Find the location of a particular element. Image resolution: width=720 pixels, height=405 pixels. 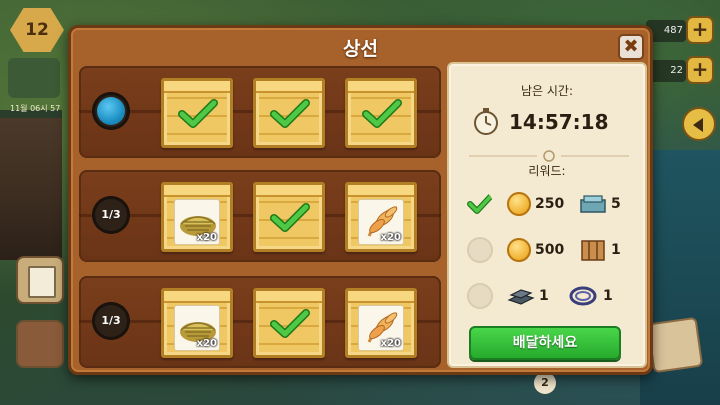

wooden-crate-icon is located at coordinates (593, 250).